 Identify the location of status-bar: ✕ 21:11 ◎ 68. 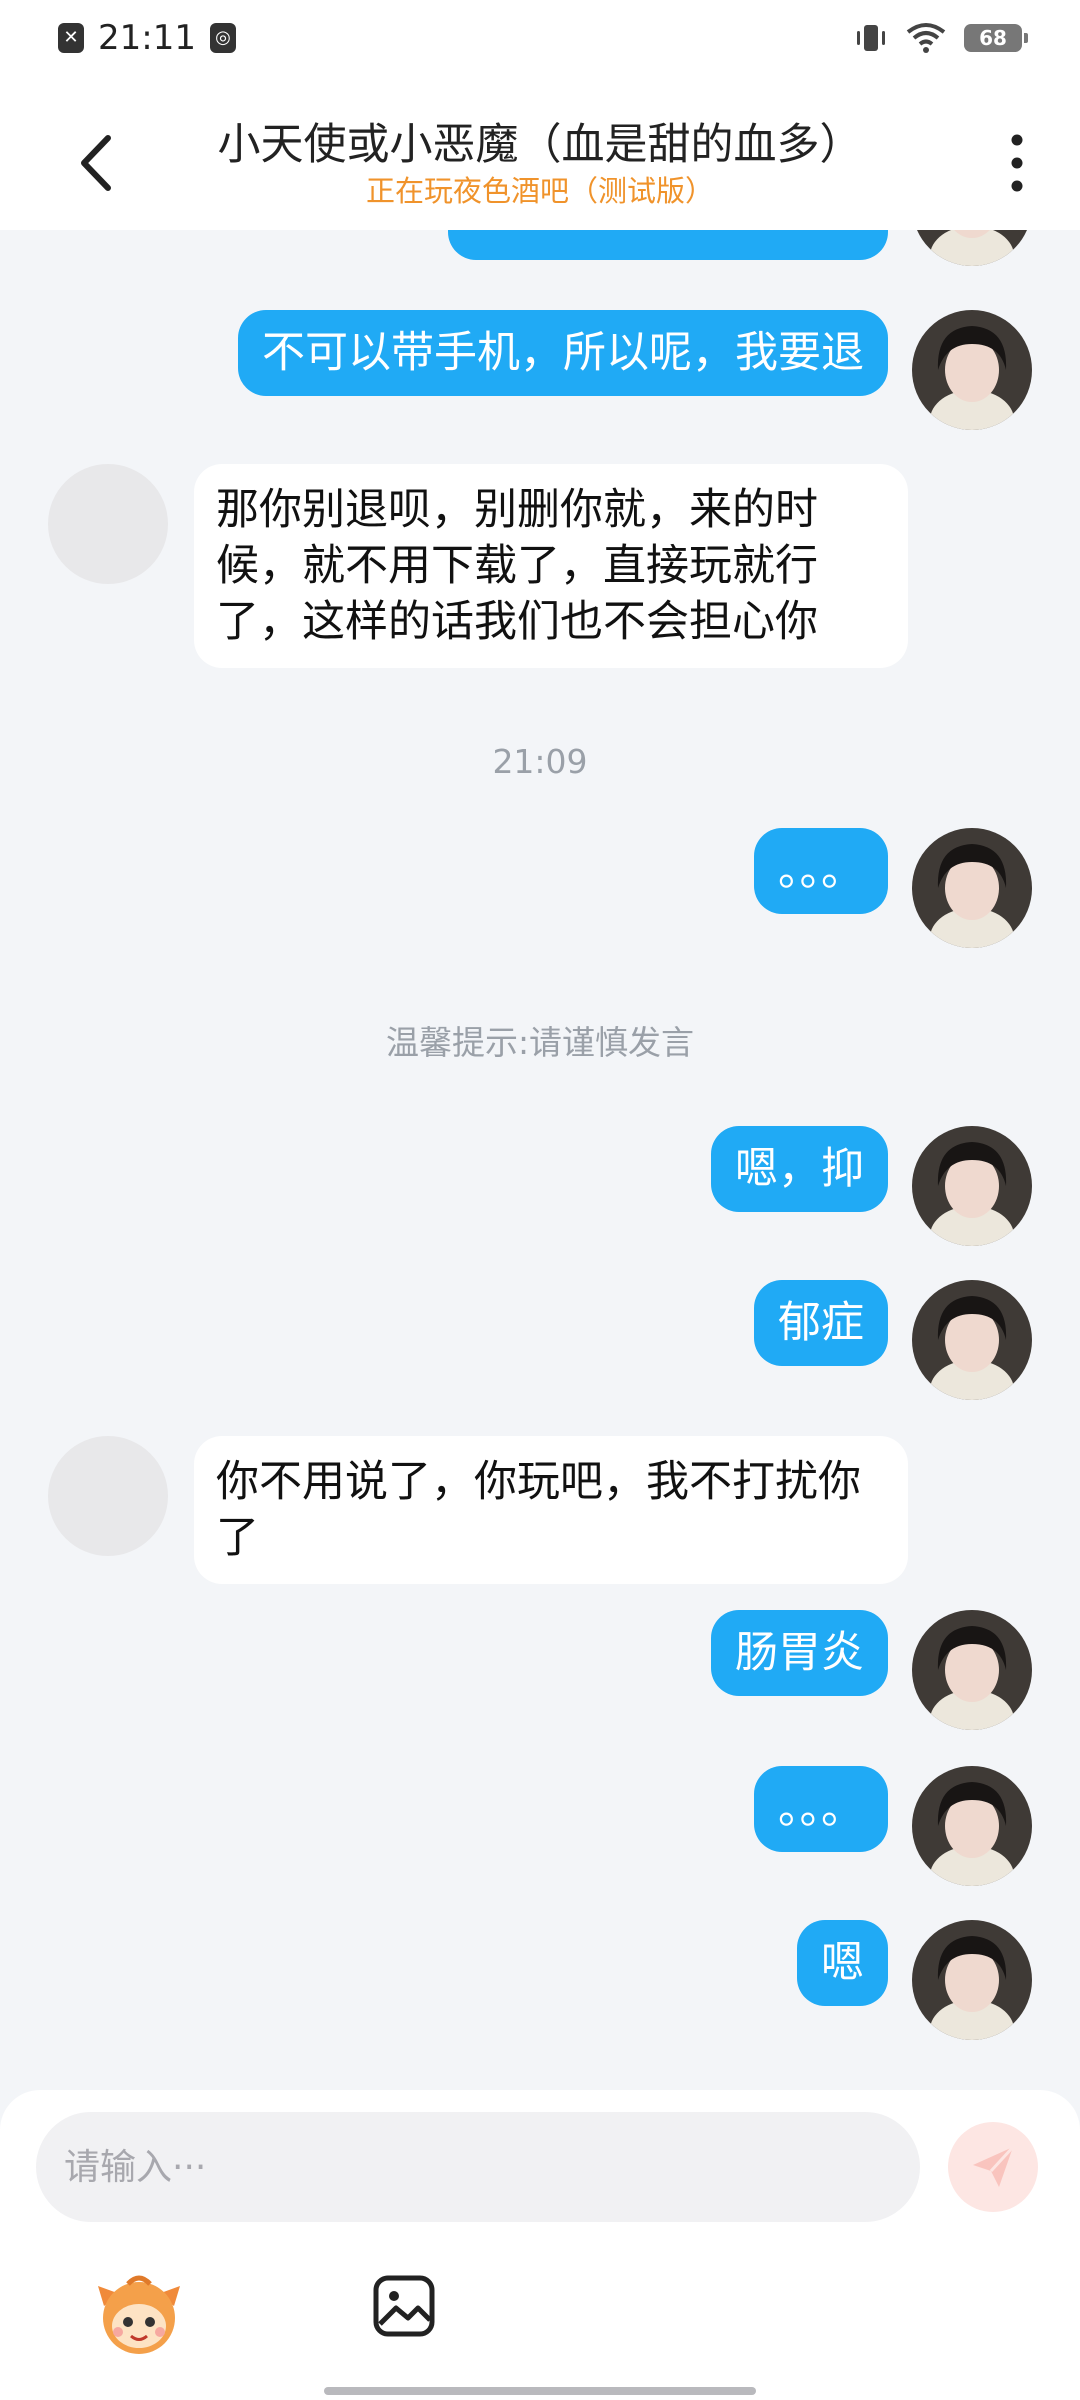
(540, 44).